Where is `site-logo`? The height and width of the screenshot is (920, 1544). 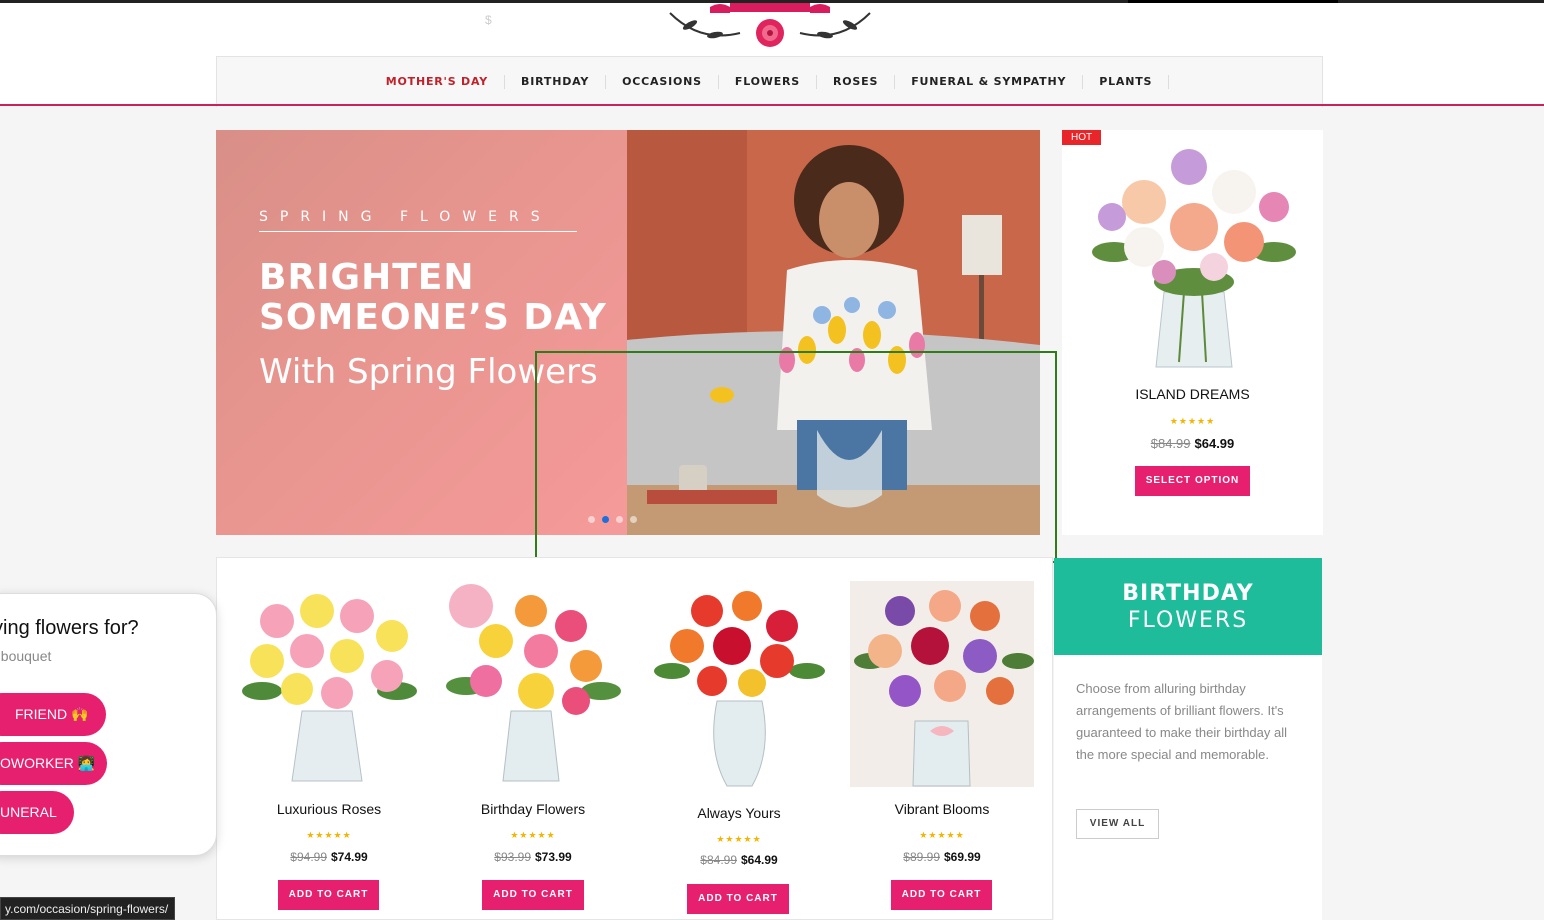
site-logo is located at coordinates (770, 28).